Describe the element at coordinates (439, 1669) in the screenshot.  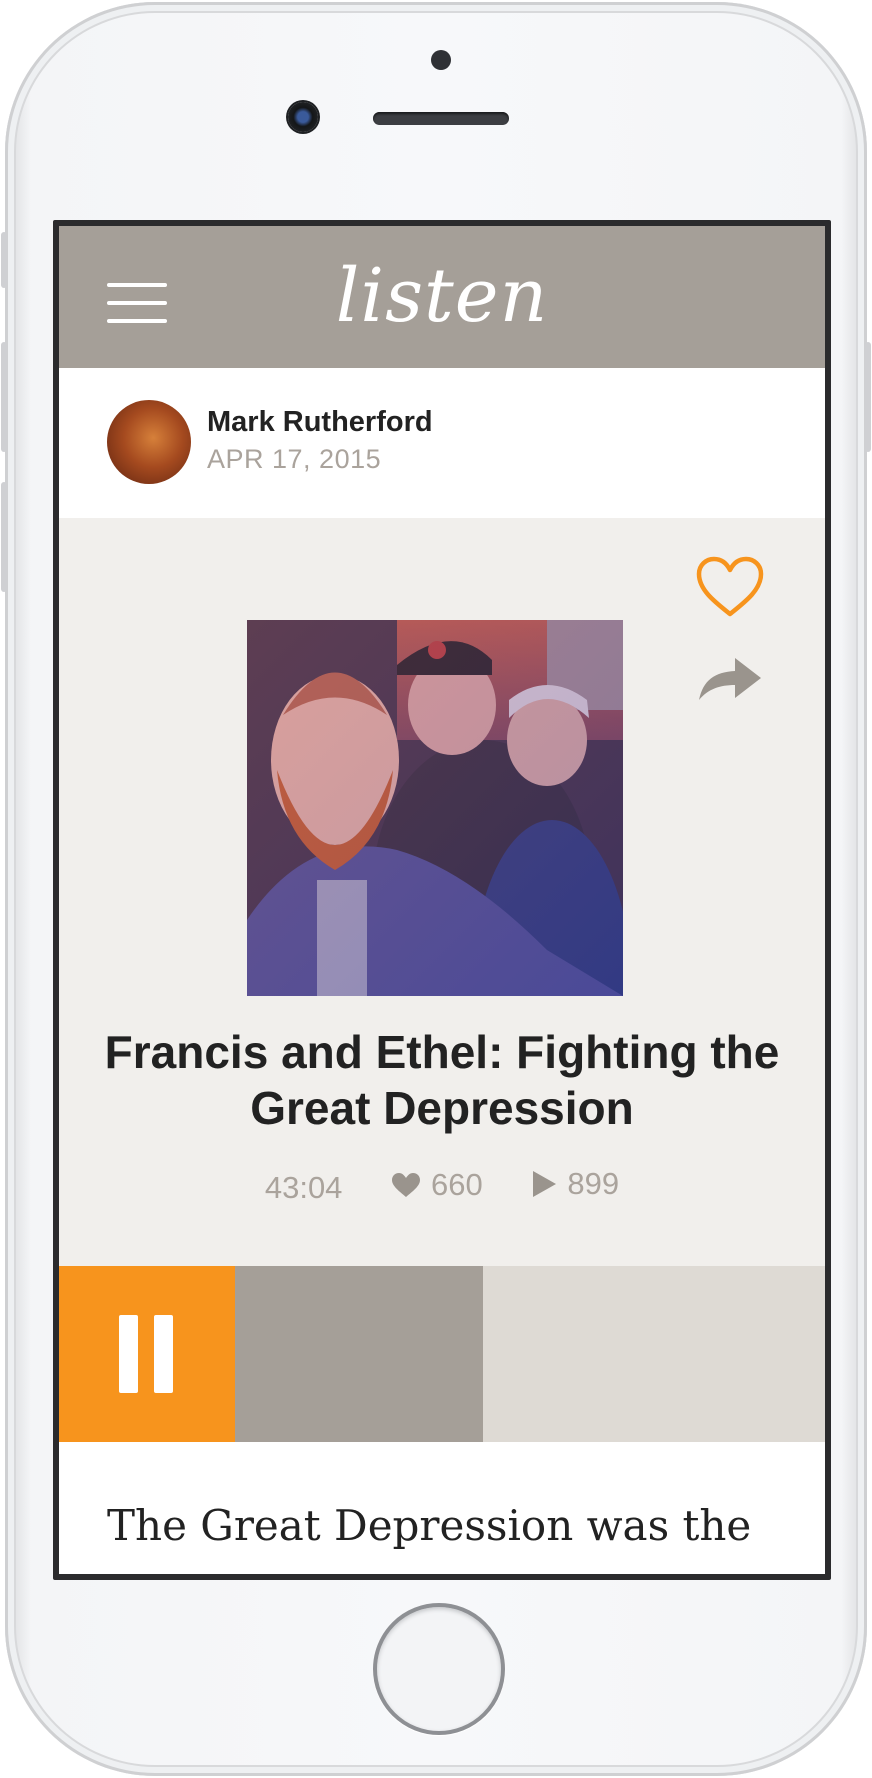
I see `home-button` at that location.